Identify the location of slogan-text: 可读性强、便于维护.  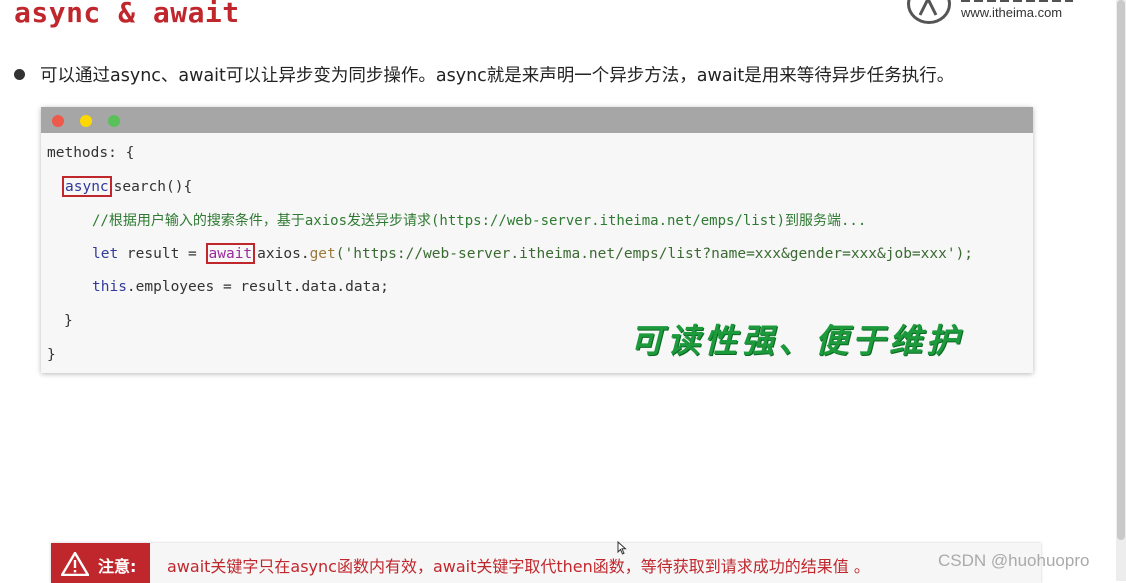
(796, 340).